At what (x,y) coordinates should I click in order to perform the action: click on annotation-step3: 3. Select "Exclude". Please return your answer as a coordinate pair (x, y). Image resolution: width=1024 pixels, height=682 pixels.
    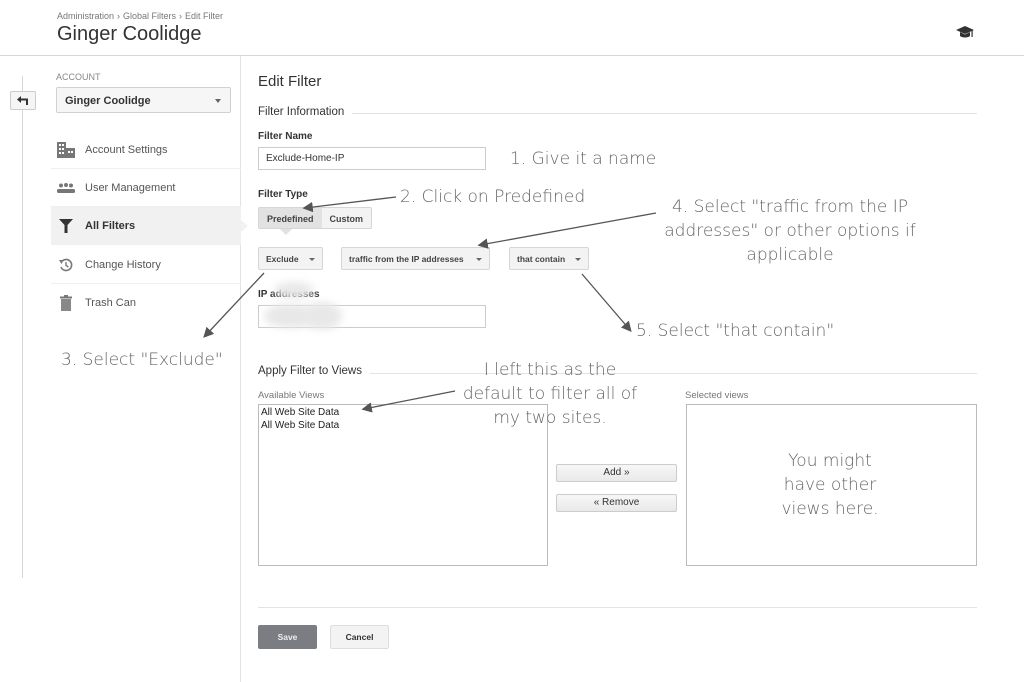
    Looking at the image, I should click on (142, 360).